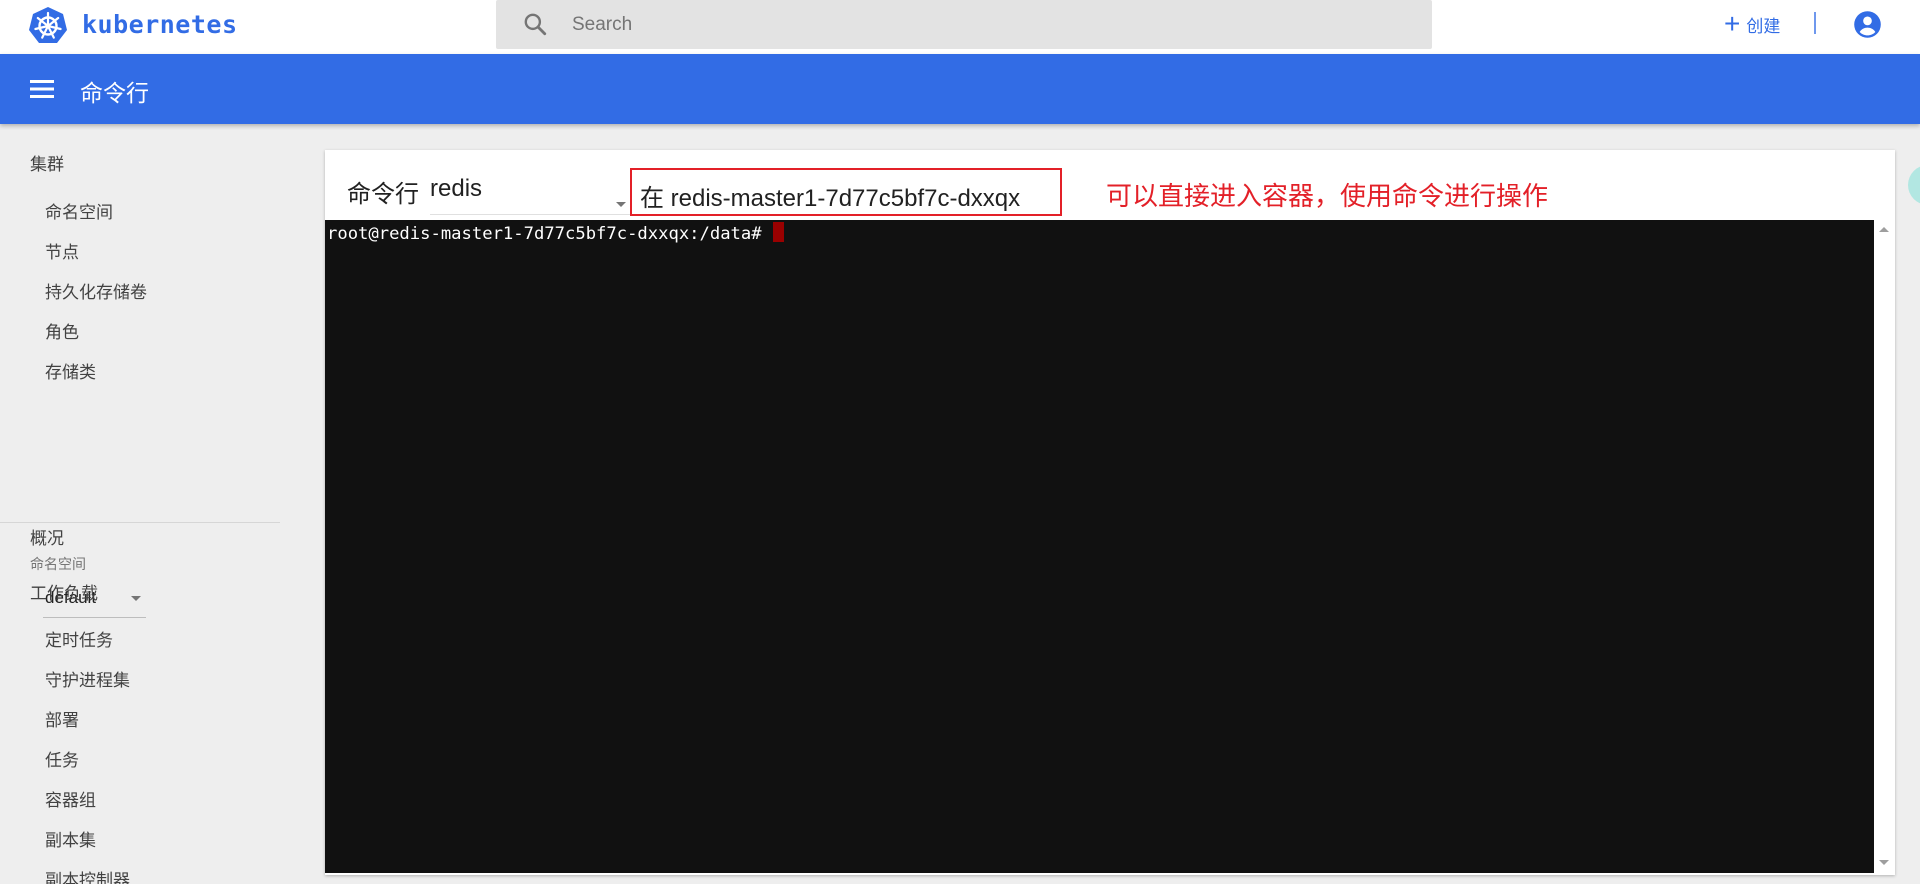 The image size is (1920, 884). I want to click on sidebar-section-workloads: 工作负载, so click(64, 591).